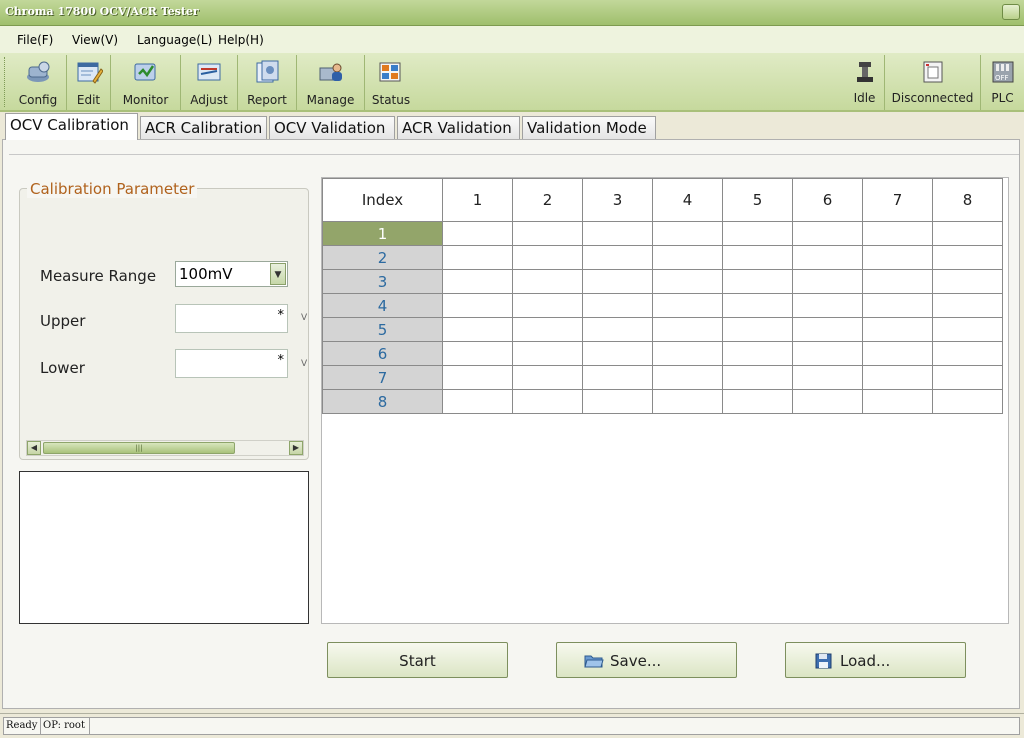 This screenshot has height=738, width=1024. What do you see at coordinates (5, 82) in the screenshot?
I see `toolbar-grip` at bounding box center [5, 82].